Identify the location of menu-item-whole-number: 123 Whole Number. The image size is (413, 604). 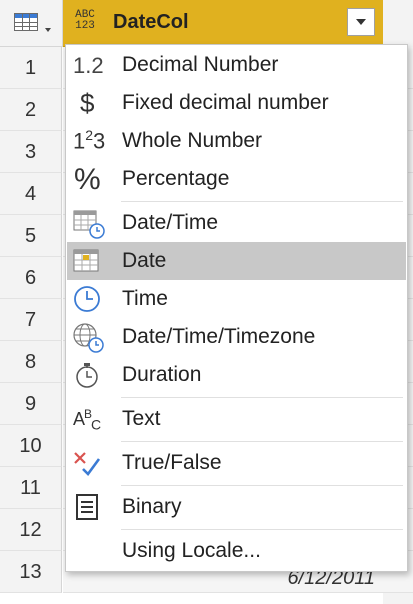
(236, 141).